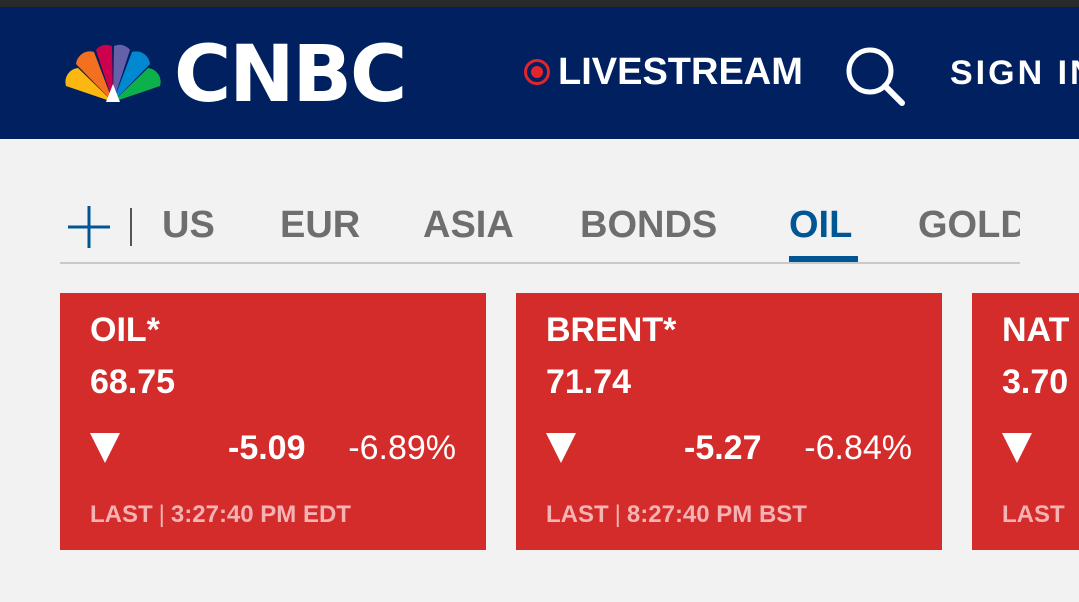 The height and width of the screenshot is (602, 1079). Describe the element at coordinates (723, 448) in the screenshot. I see `quote-change: -5.27` at that location.